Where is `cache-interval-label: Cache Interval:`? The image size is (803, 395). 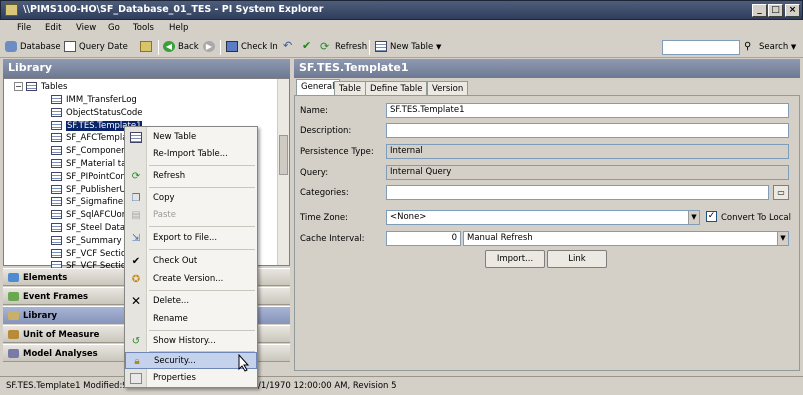
cache-interval-label: Cache Interval: is located at coordinates (332, 239).